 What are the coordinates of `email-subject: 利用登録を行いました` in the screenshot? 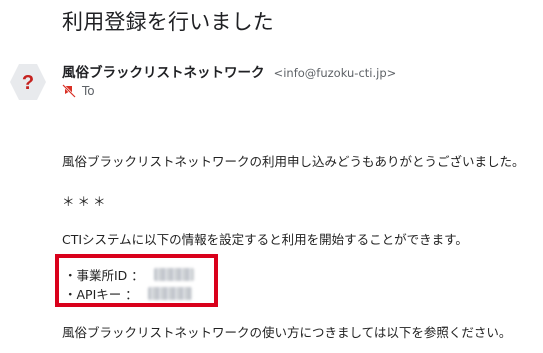 It's located at (168, 22).